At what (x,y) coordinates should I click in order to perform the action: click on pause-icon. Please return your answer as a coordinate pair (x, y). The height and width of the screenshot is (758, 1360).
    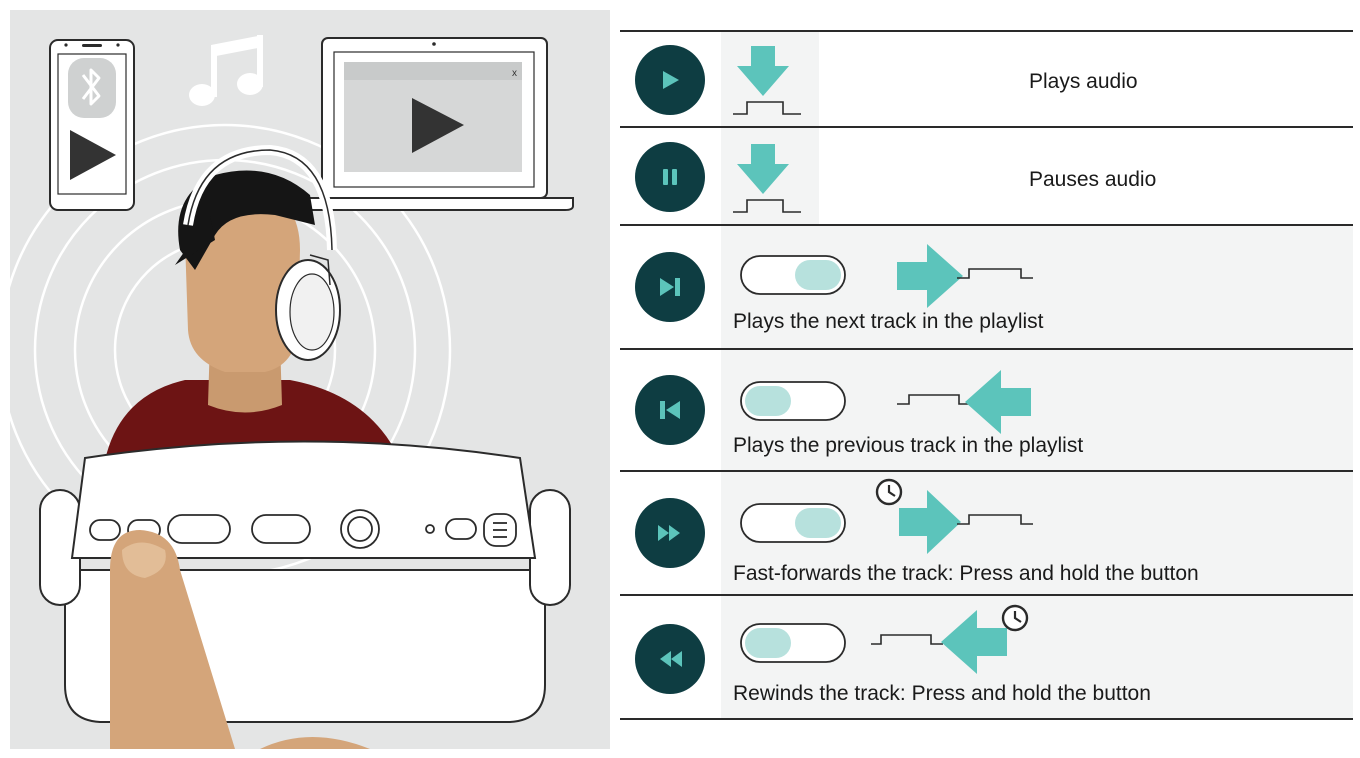
    Looking at the image, I should click on (670, 177).